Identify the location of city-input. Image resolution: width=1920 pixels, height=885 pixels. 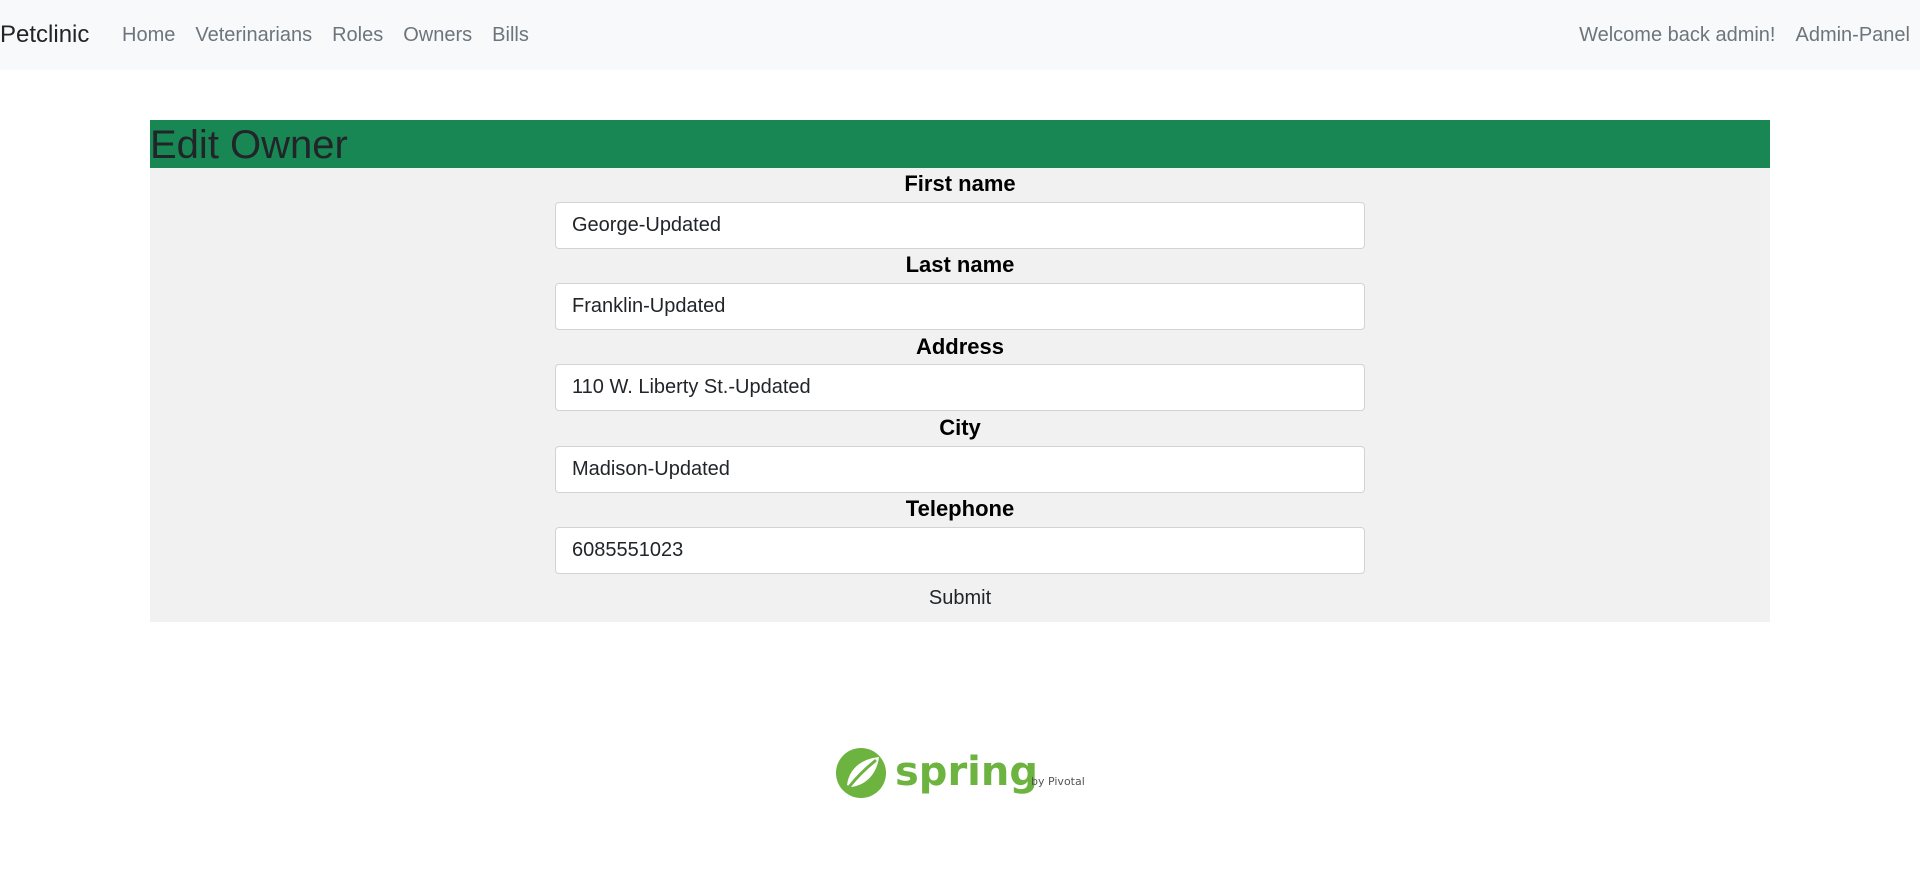
(960, 469).